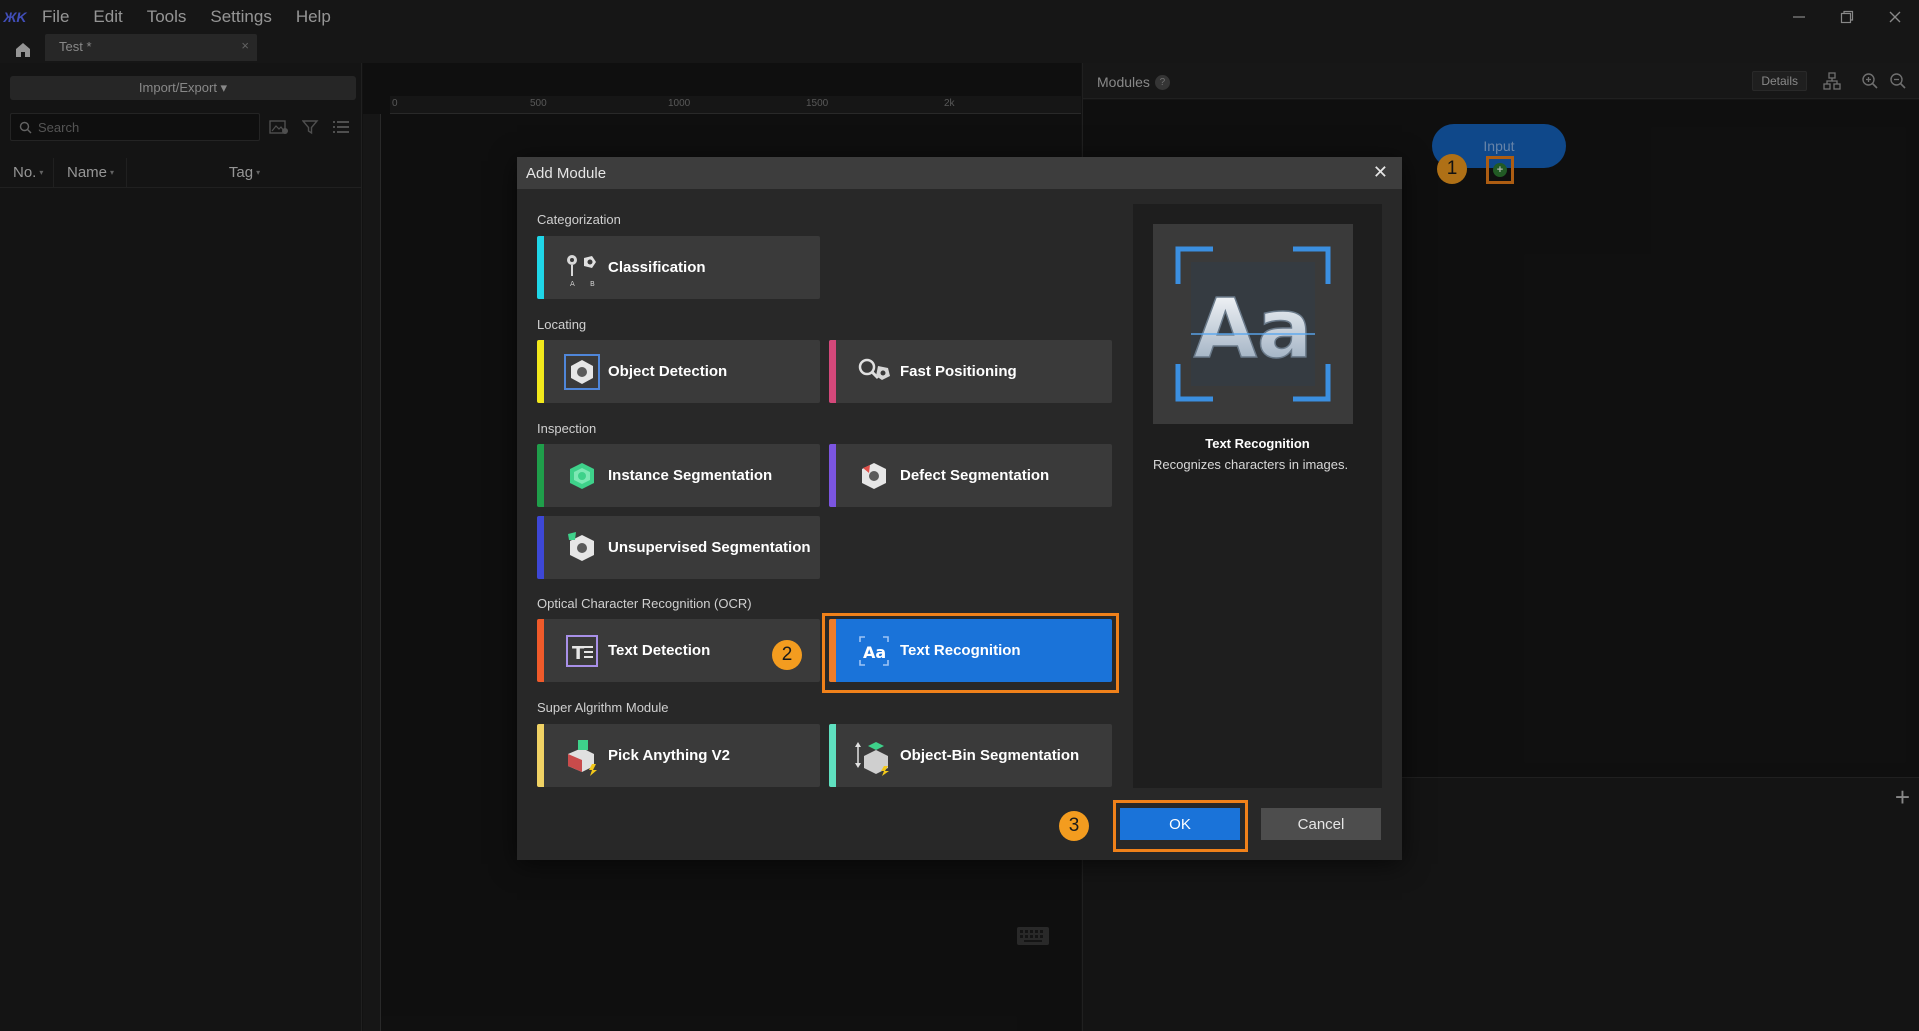 This screenshot has width=1919, height=1031. What do you see at coordinates (975, 475) in the screenshot?
I see `module-label: Defect Segmentation` at bounding box center [975, 475].